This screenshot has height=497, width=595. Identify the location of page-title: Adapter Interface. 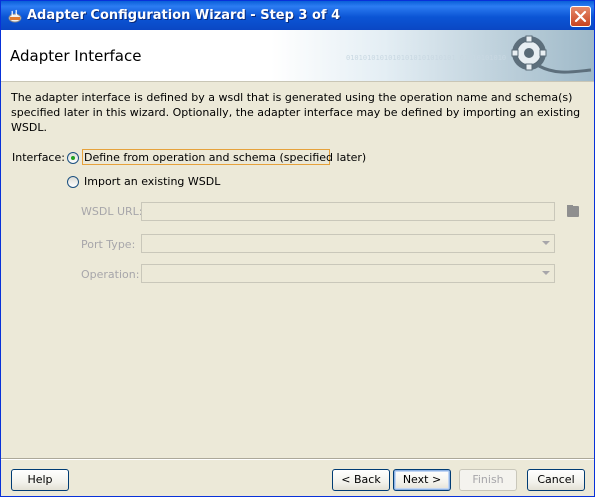
(76, 56).